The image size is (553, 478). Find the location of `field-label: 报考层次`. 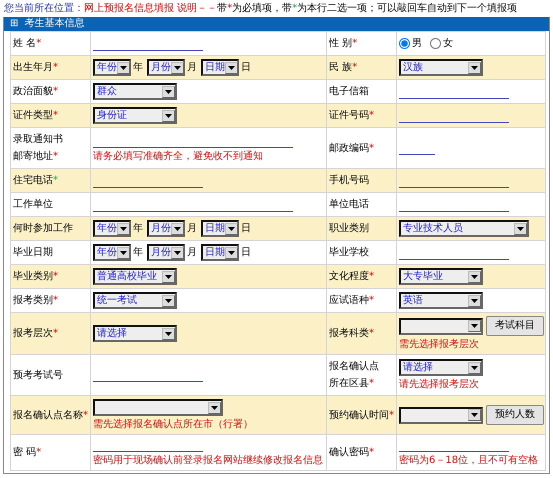

field-label: 报考层次 is located at coordinates (33, 333).